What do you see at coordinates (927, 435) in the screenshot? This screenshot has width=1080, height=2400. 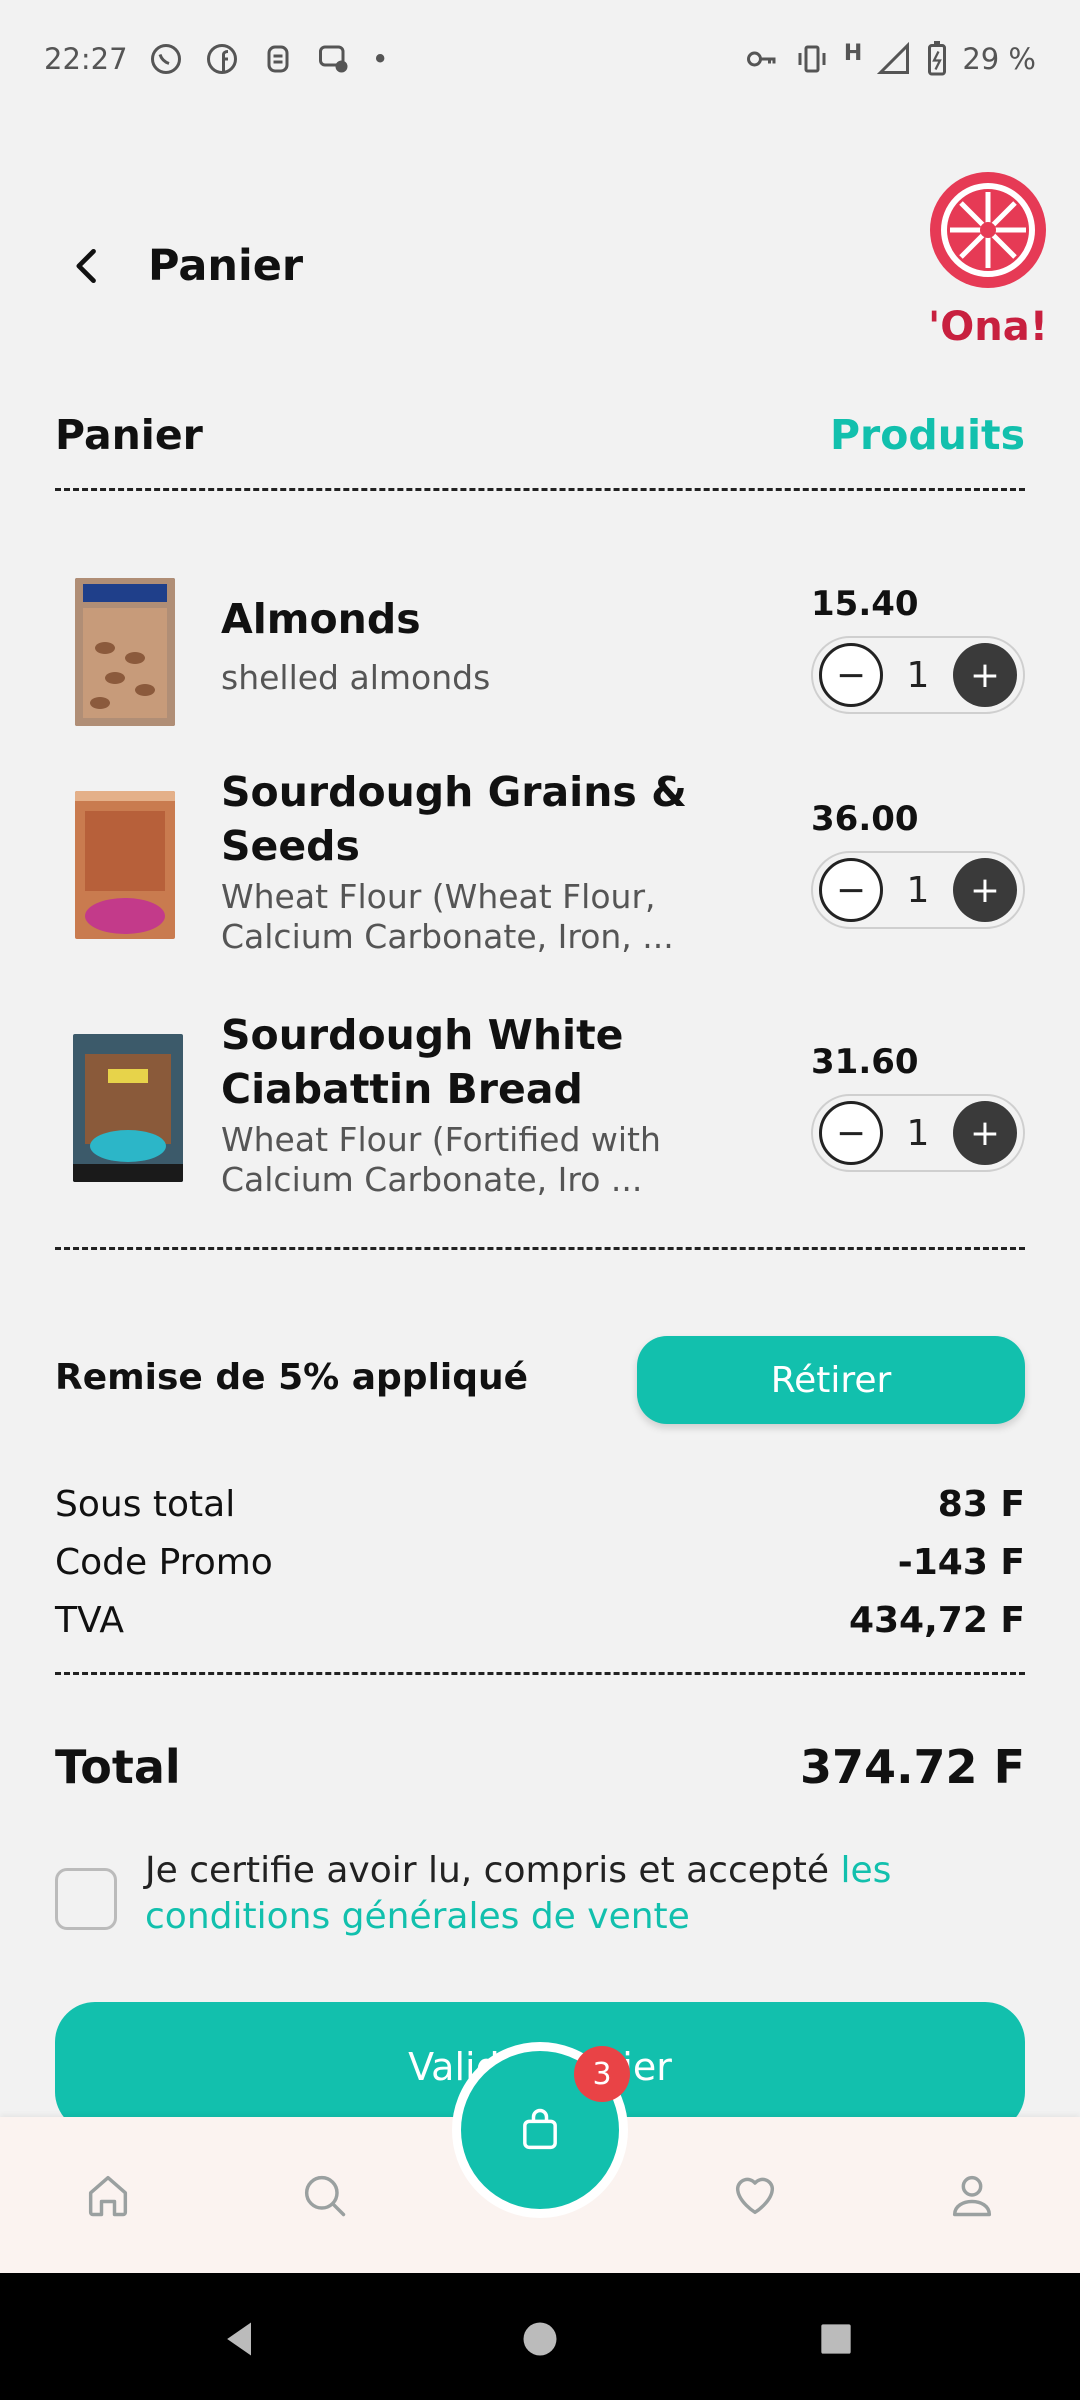 I see `products-link: Produits` at bounding box center [927, 435].